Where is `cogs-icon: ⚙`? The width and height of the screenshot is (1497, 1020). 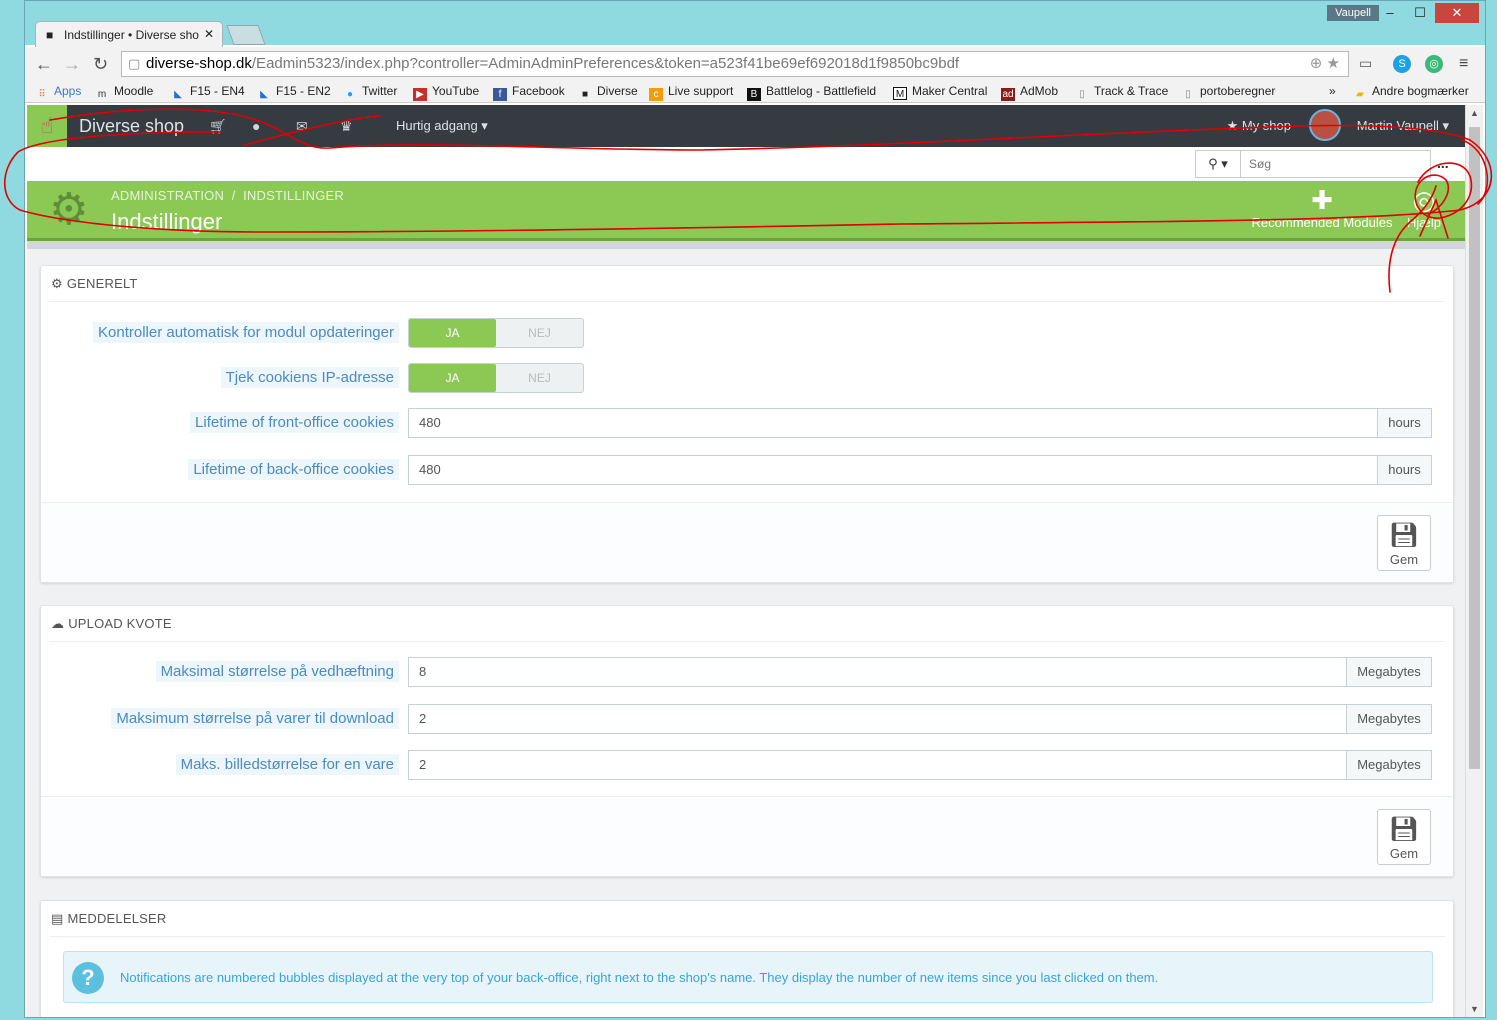 cogs-icon: ⚙ is located at coordinates (57, 283).